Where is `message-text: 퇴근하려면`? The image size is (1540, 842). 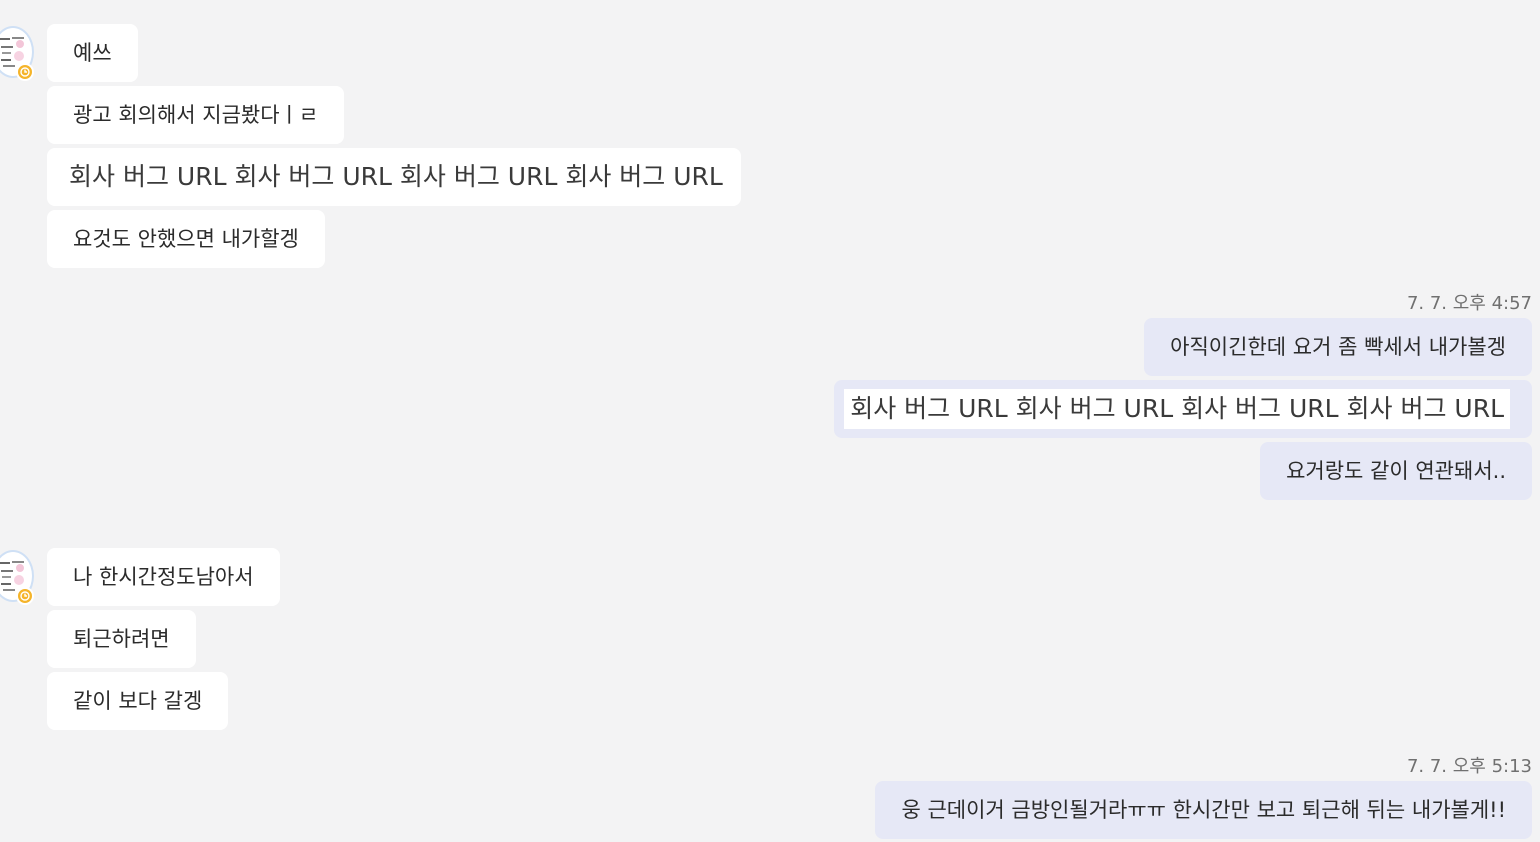
message-text: 퇴근하려면 is located at coordinates (121, 639).